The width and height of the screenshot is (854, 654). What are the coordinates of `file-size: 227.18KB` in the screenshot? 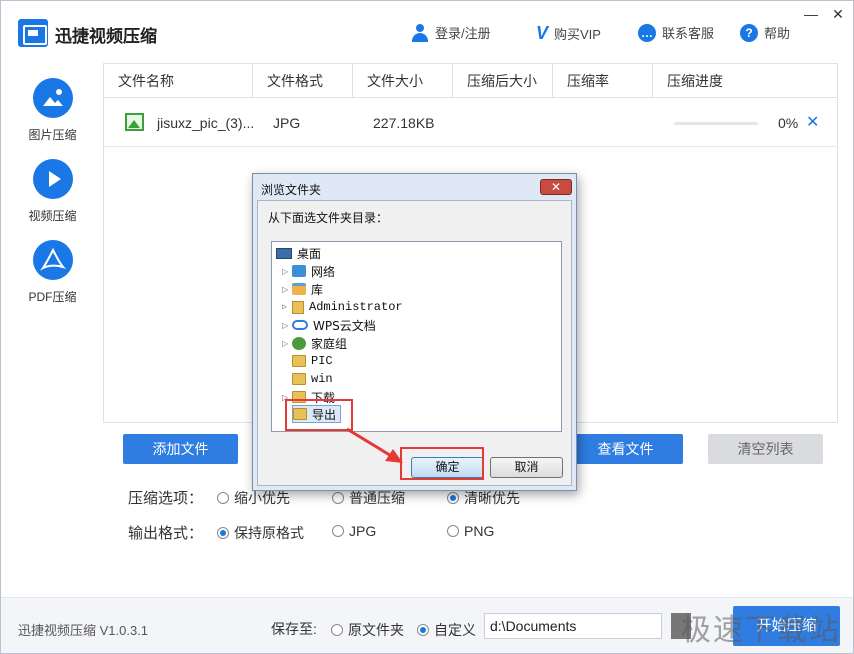 It's located at (404, 123).